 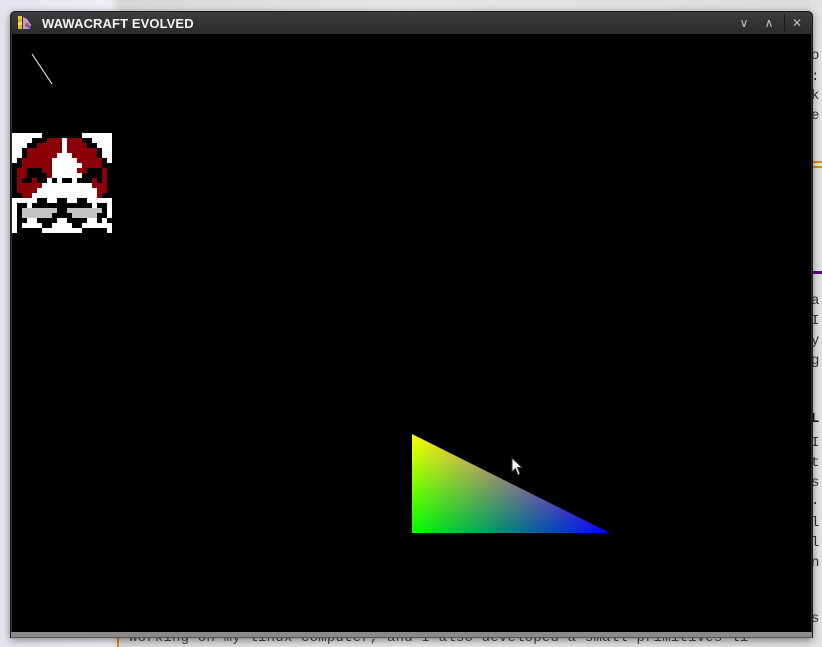 I want to click on close-button: ✕, so click(x=797, y=23).